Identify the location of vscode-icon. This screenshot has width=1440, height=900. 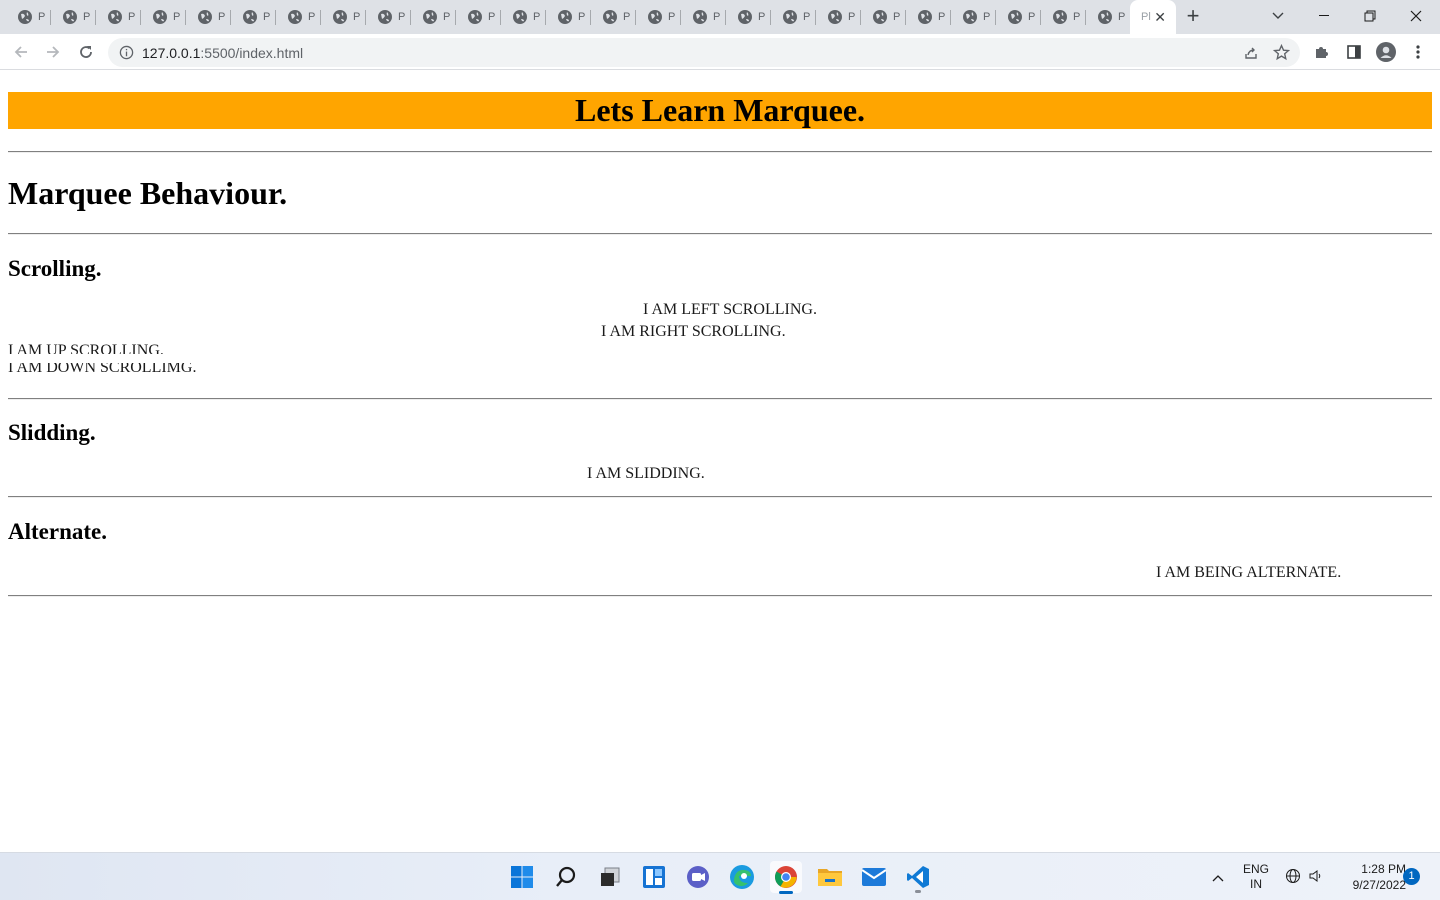
(918, 877).